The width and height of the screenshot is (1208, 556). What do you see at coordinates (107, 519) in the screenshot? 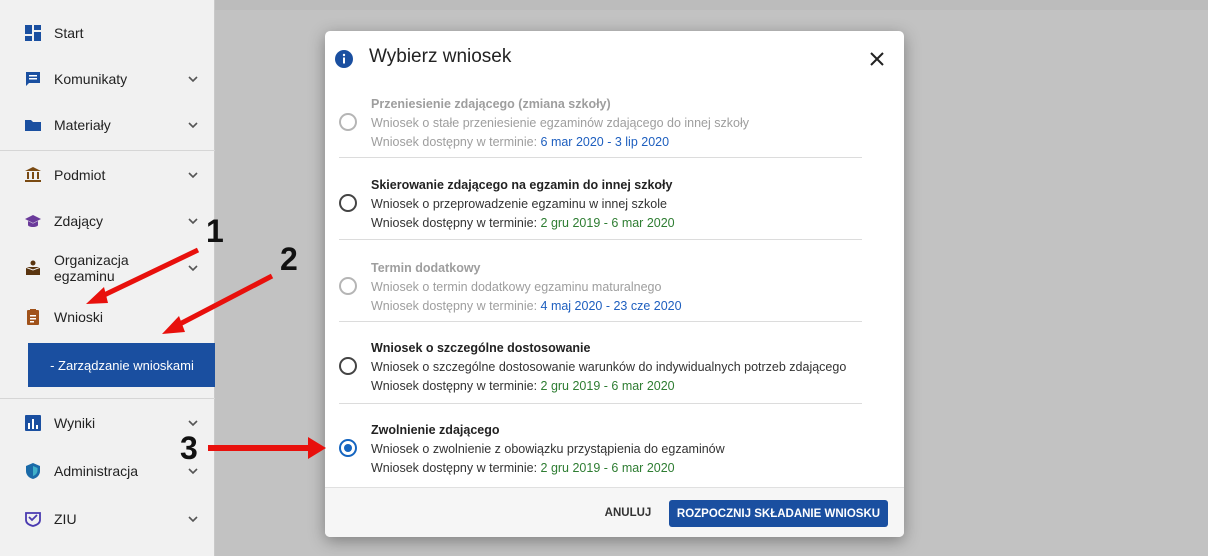
I see `nav-item-ziu: ZIU` at bounding box center [107, 519].